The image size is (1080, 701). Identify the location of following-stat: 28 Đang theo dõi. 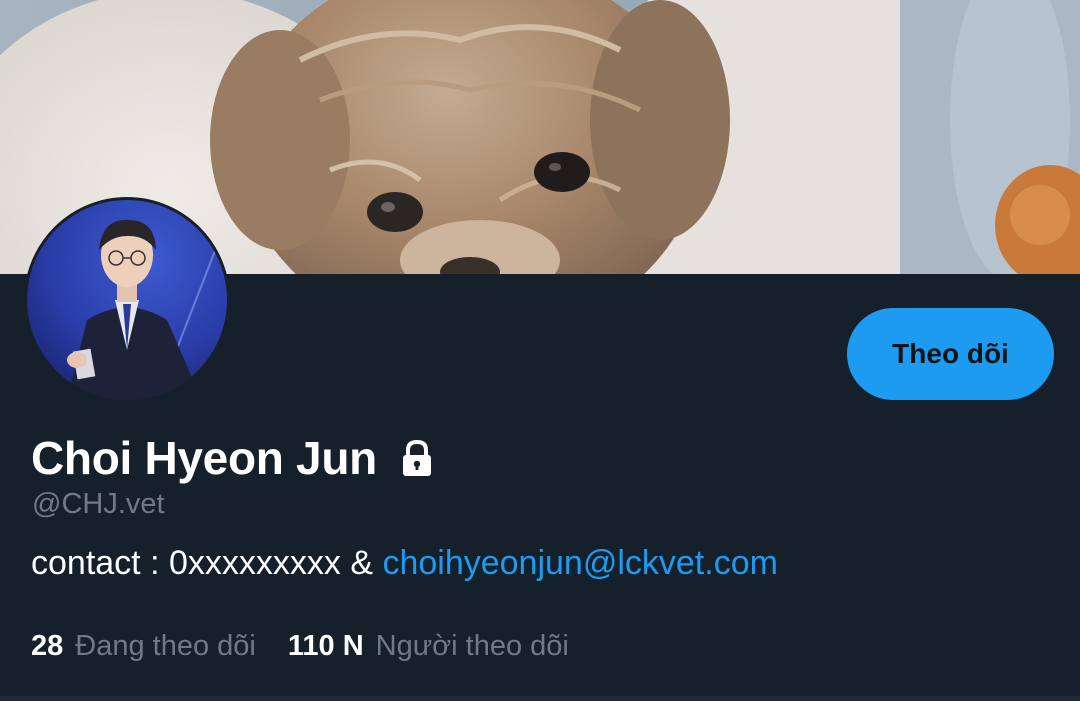
(143, 646).